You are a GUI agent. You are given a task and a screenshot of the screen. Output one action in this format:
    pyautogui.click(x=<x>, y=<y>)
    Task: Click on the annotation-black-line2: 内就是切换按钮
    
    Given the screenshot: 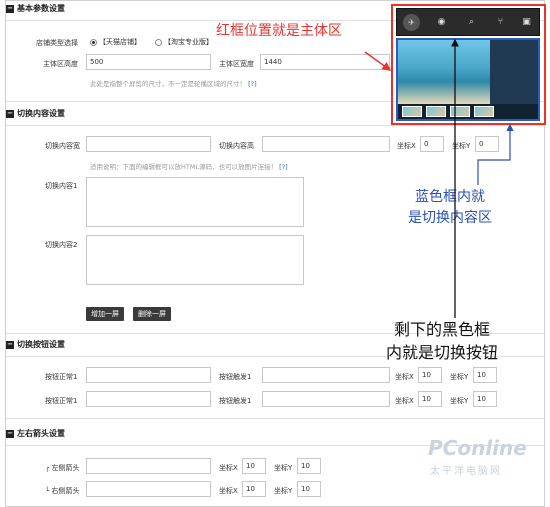 What is the action you would take?
    pyautogui.click(x=442, y=352)
    